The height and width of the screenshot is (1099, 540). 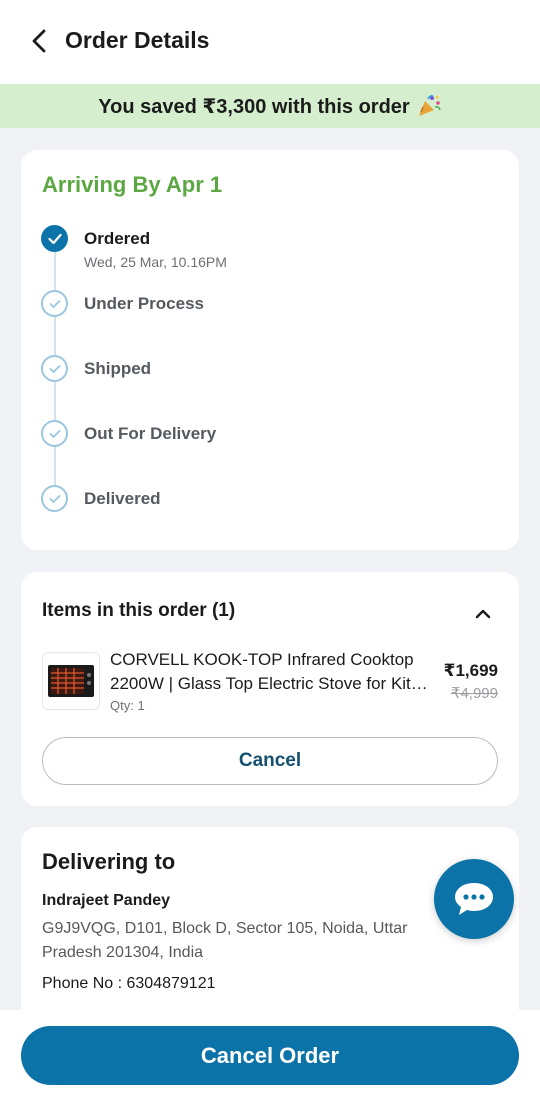 I want to click on step-timestamp: Wed, 25 Mar, 10.16PM, so click(x=155, y=262).